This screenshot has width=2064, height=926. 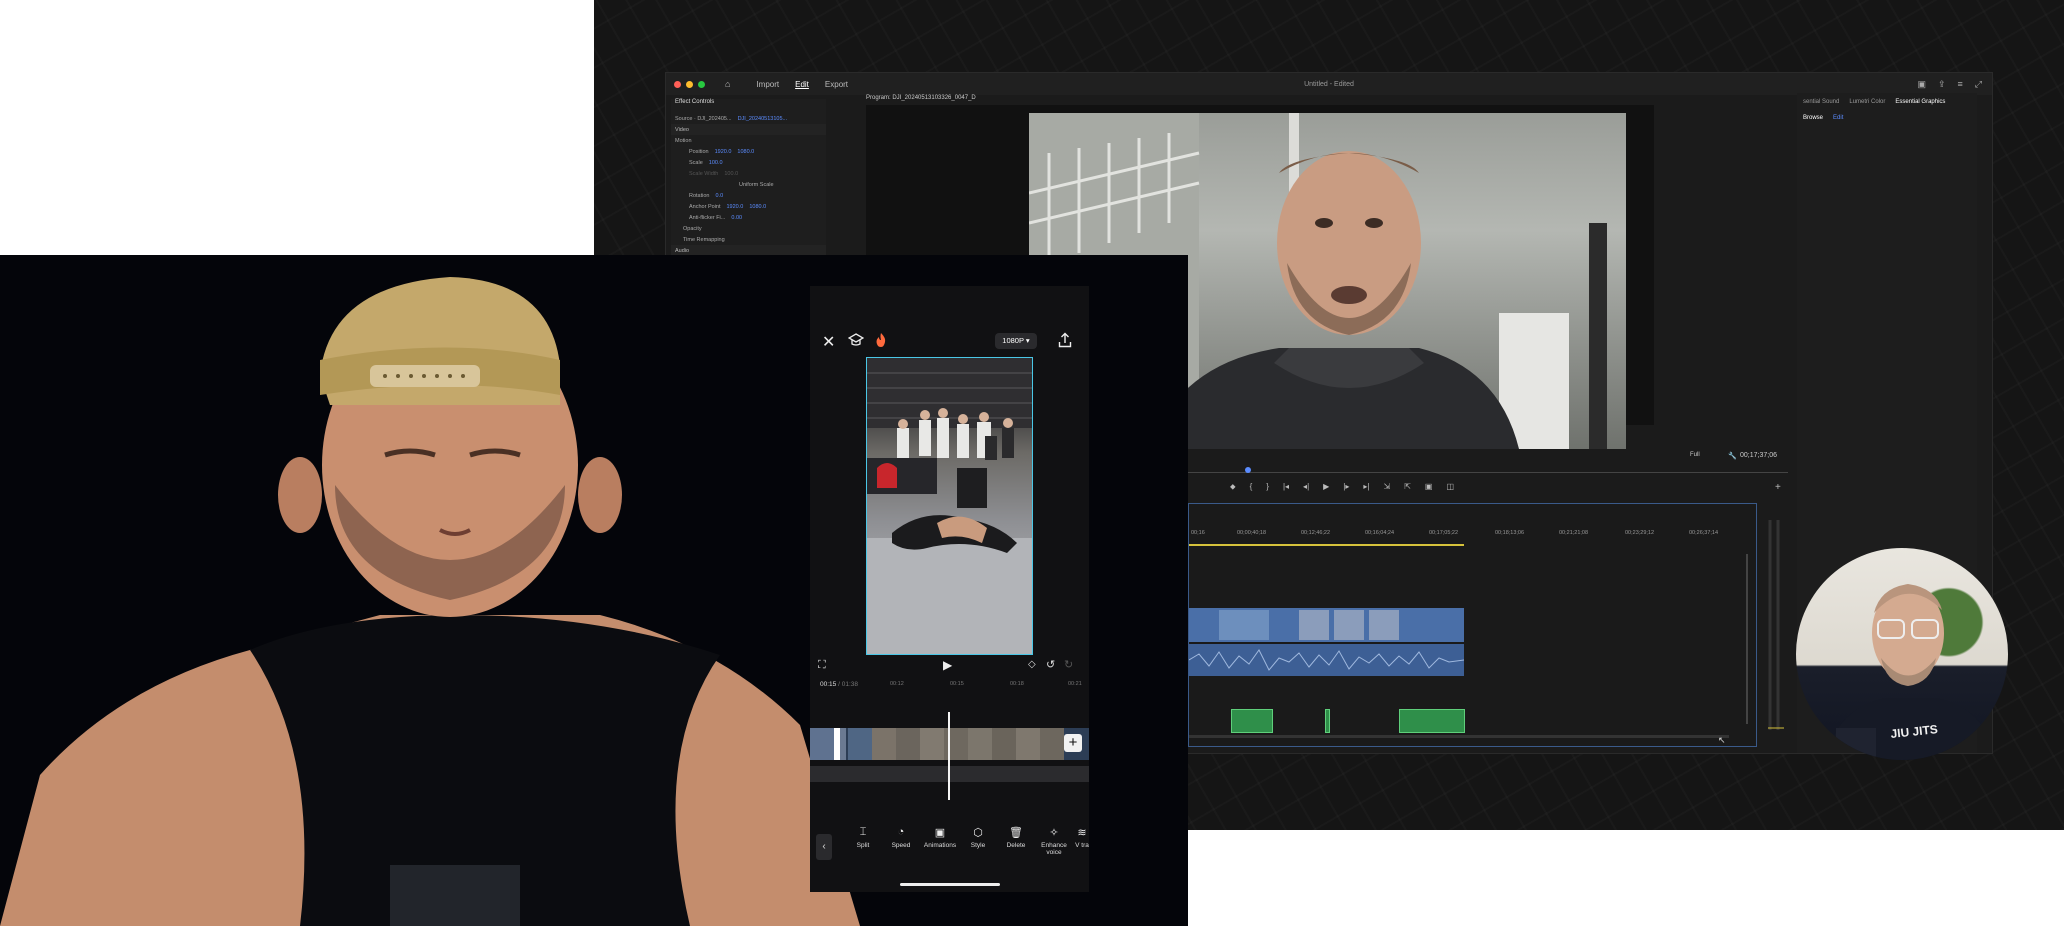 I want to click on go-to-out-icon: ▸|, so click(x=1366, y=487).